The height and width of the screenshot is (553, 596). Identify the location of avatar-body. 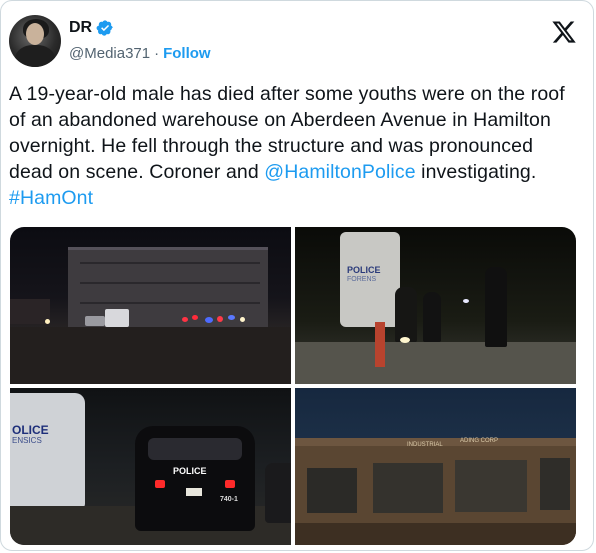
(35, 56).